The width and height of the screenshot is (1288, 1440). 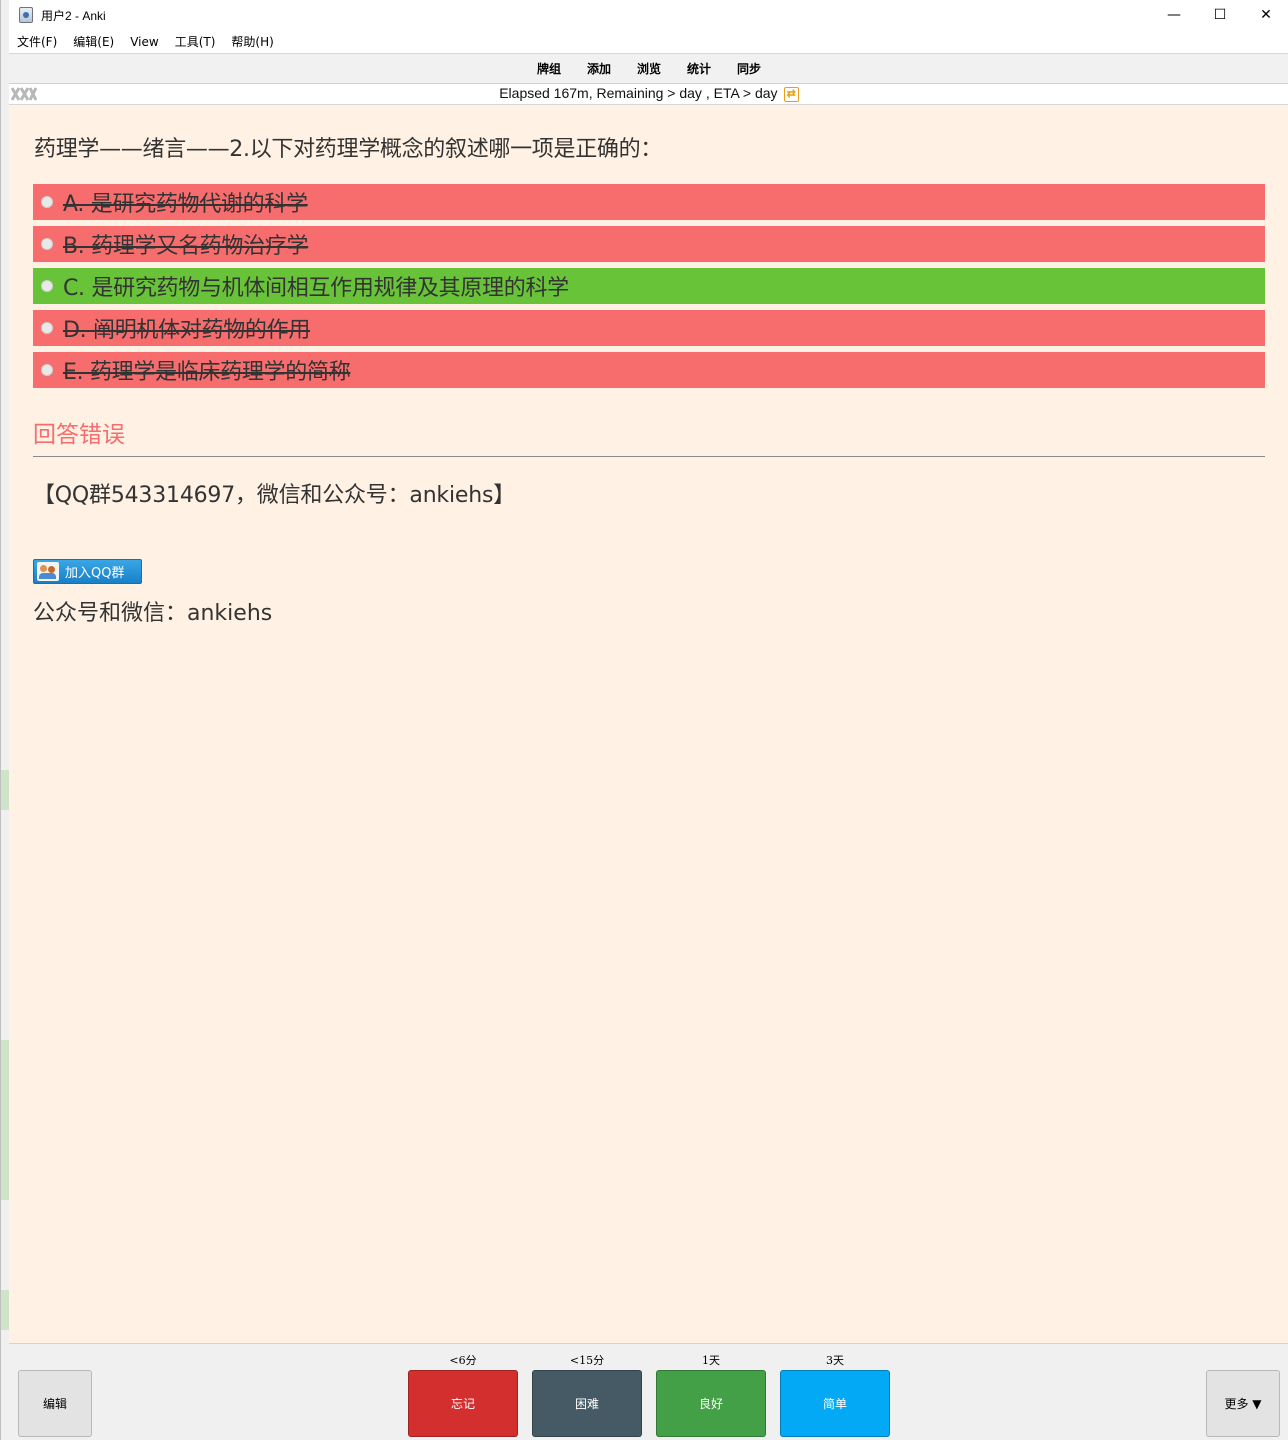 I want to click on option-c: C. 是研究药物与机体间相互作用规律及其原理的科学, so click(x=649, y=286).